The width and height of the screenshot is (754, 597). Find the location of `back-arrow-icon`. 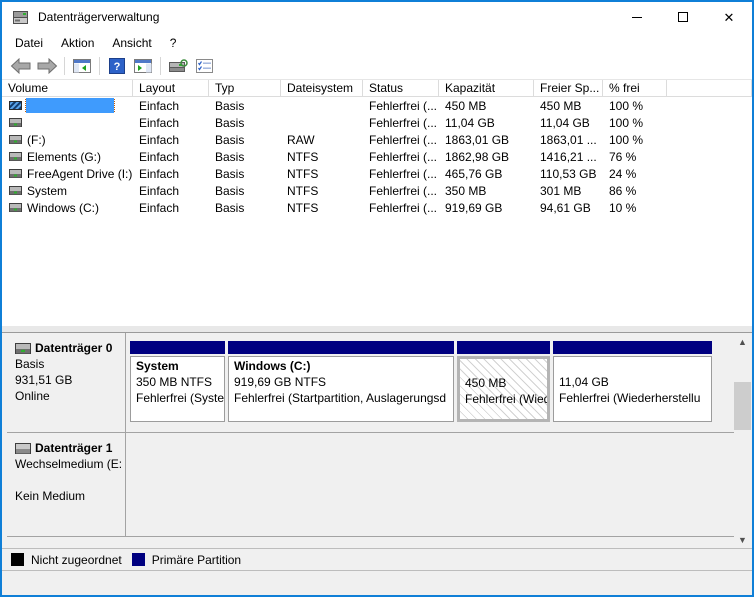

back-arrow-icon is located at coordinates (20, 66).